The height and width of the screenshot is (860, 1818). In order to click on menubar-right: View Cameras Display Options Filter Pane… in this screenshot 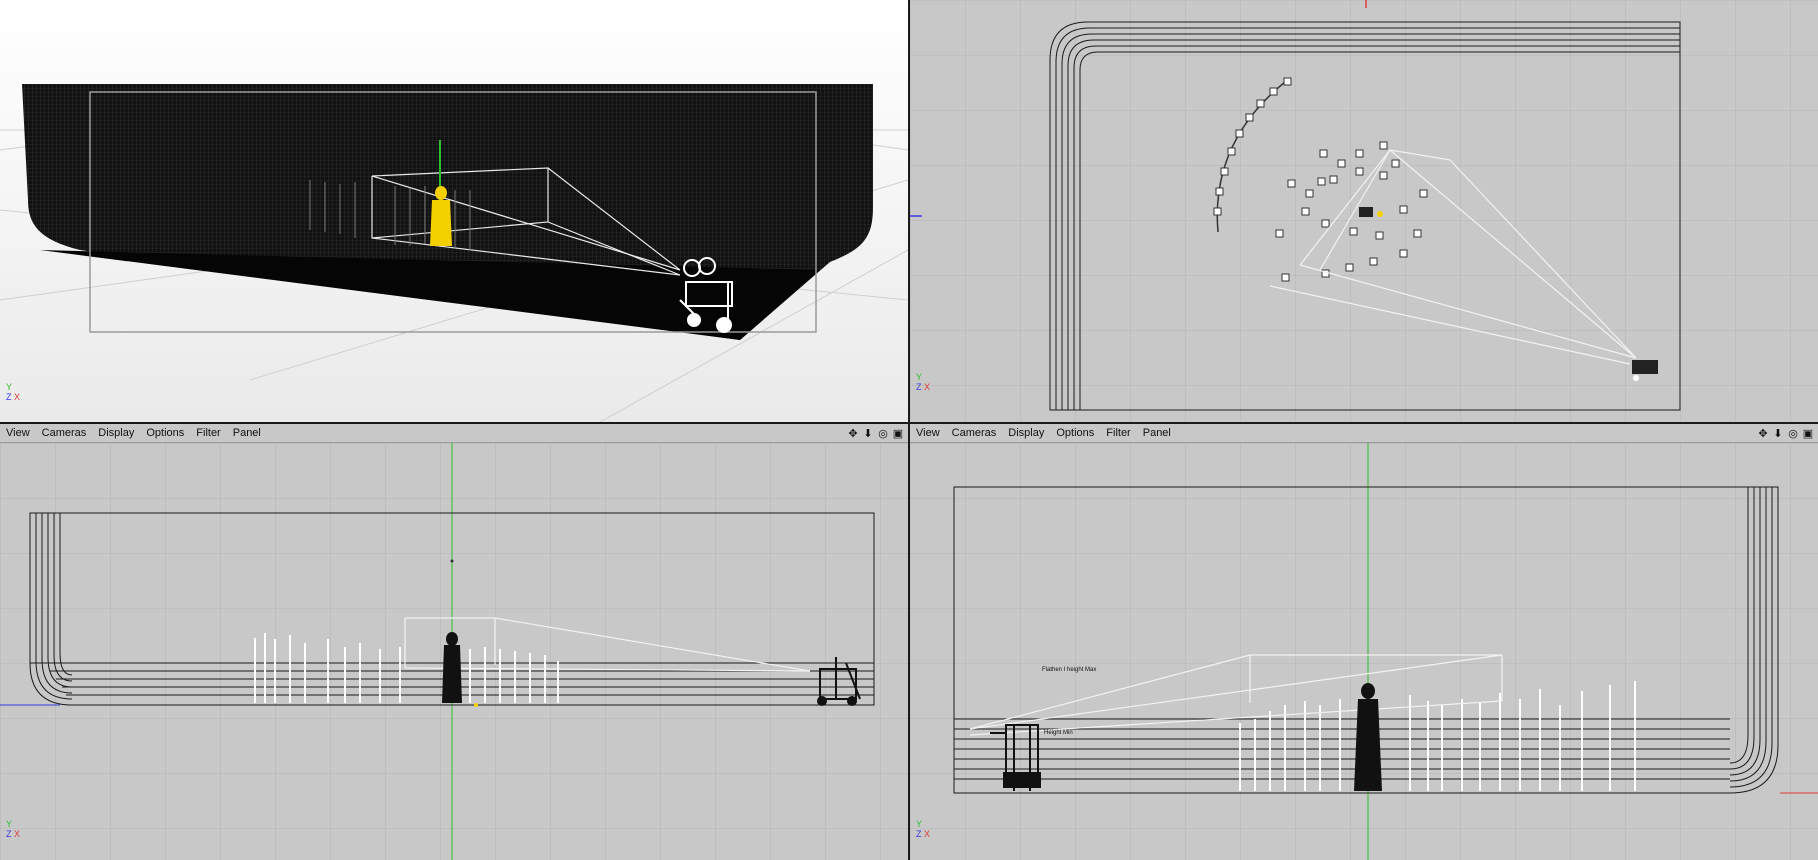, I will do `click(1364, 433)`.